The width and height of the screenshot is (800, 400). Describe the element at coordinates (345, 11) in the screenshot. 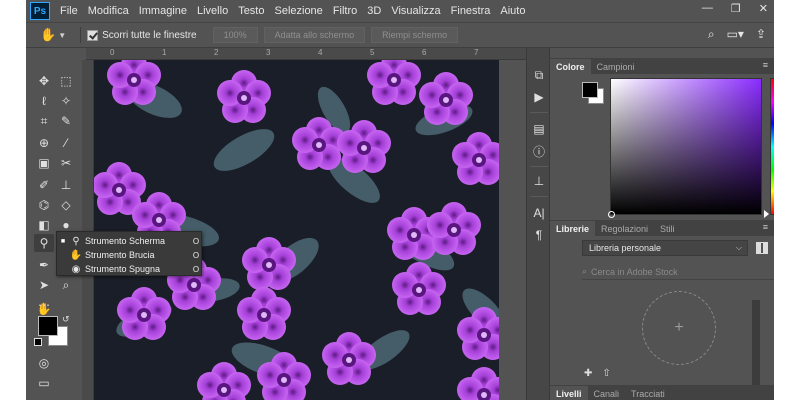

I see `menu-filtro: Filtro` at that location.